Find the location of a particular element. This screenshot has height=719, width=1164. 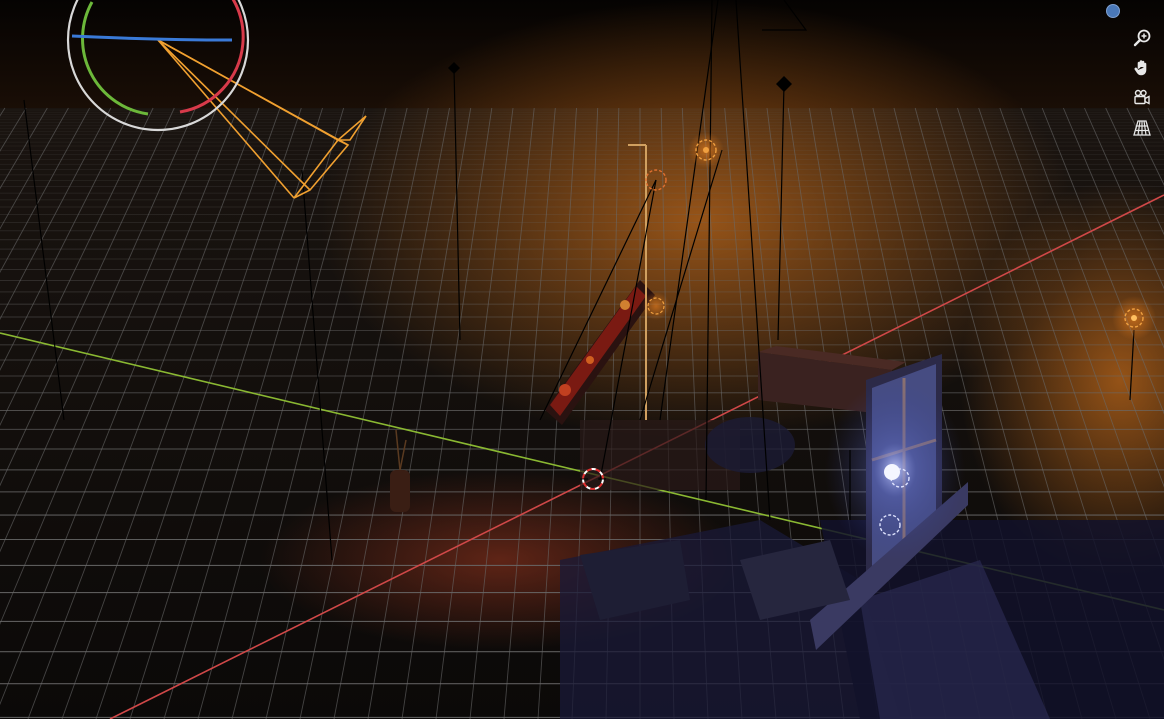

pan-button is located at coordinates (1142, 68).